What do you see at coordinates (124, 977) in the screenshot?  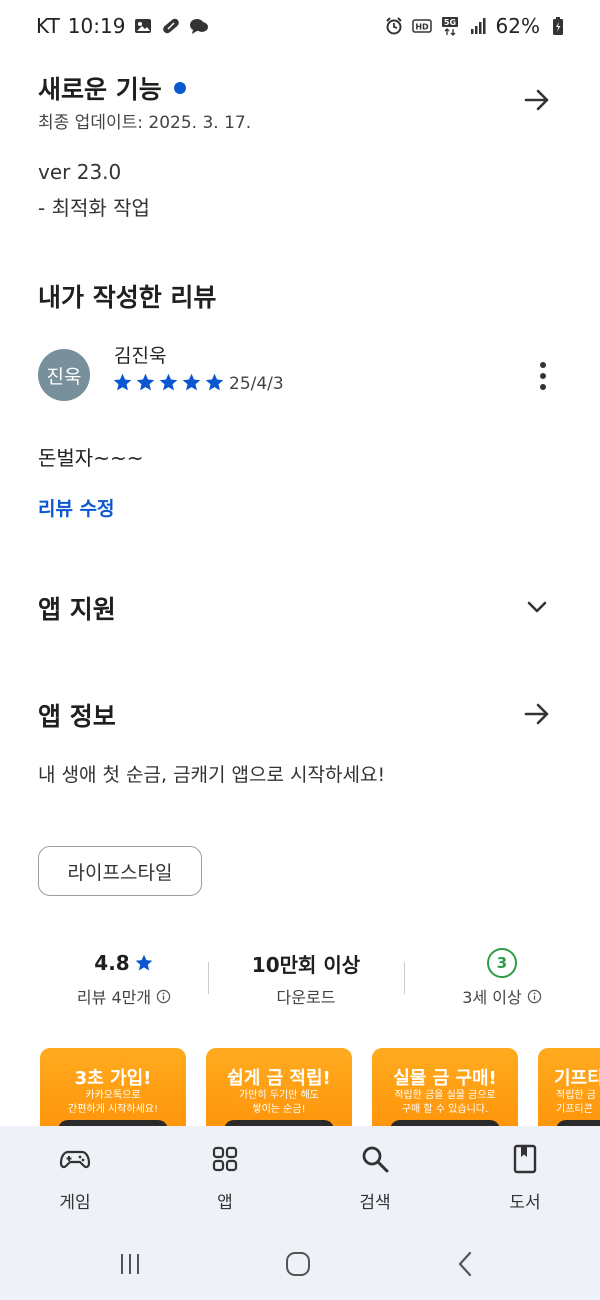 I see `rating-stat: 4.8 리뷰 4만개` at bounding box center [124, 977].